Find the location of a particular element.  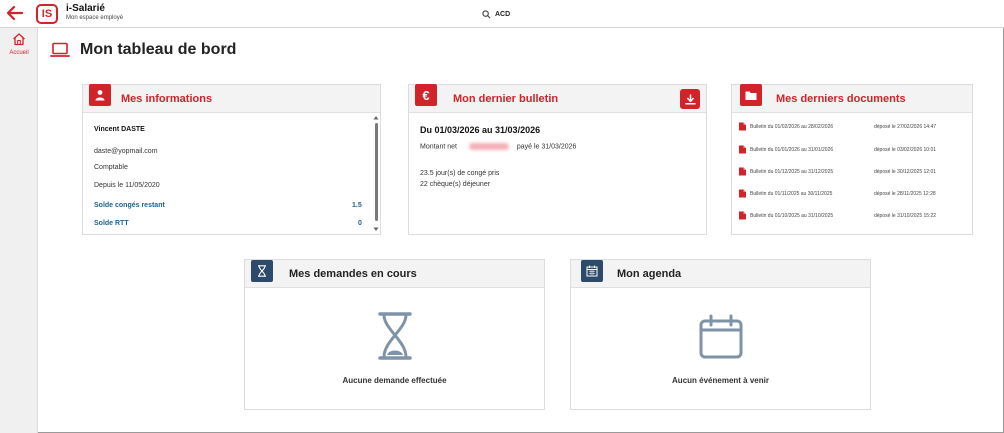

scroll-down-icon is located at coordinates (376, 229).